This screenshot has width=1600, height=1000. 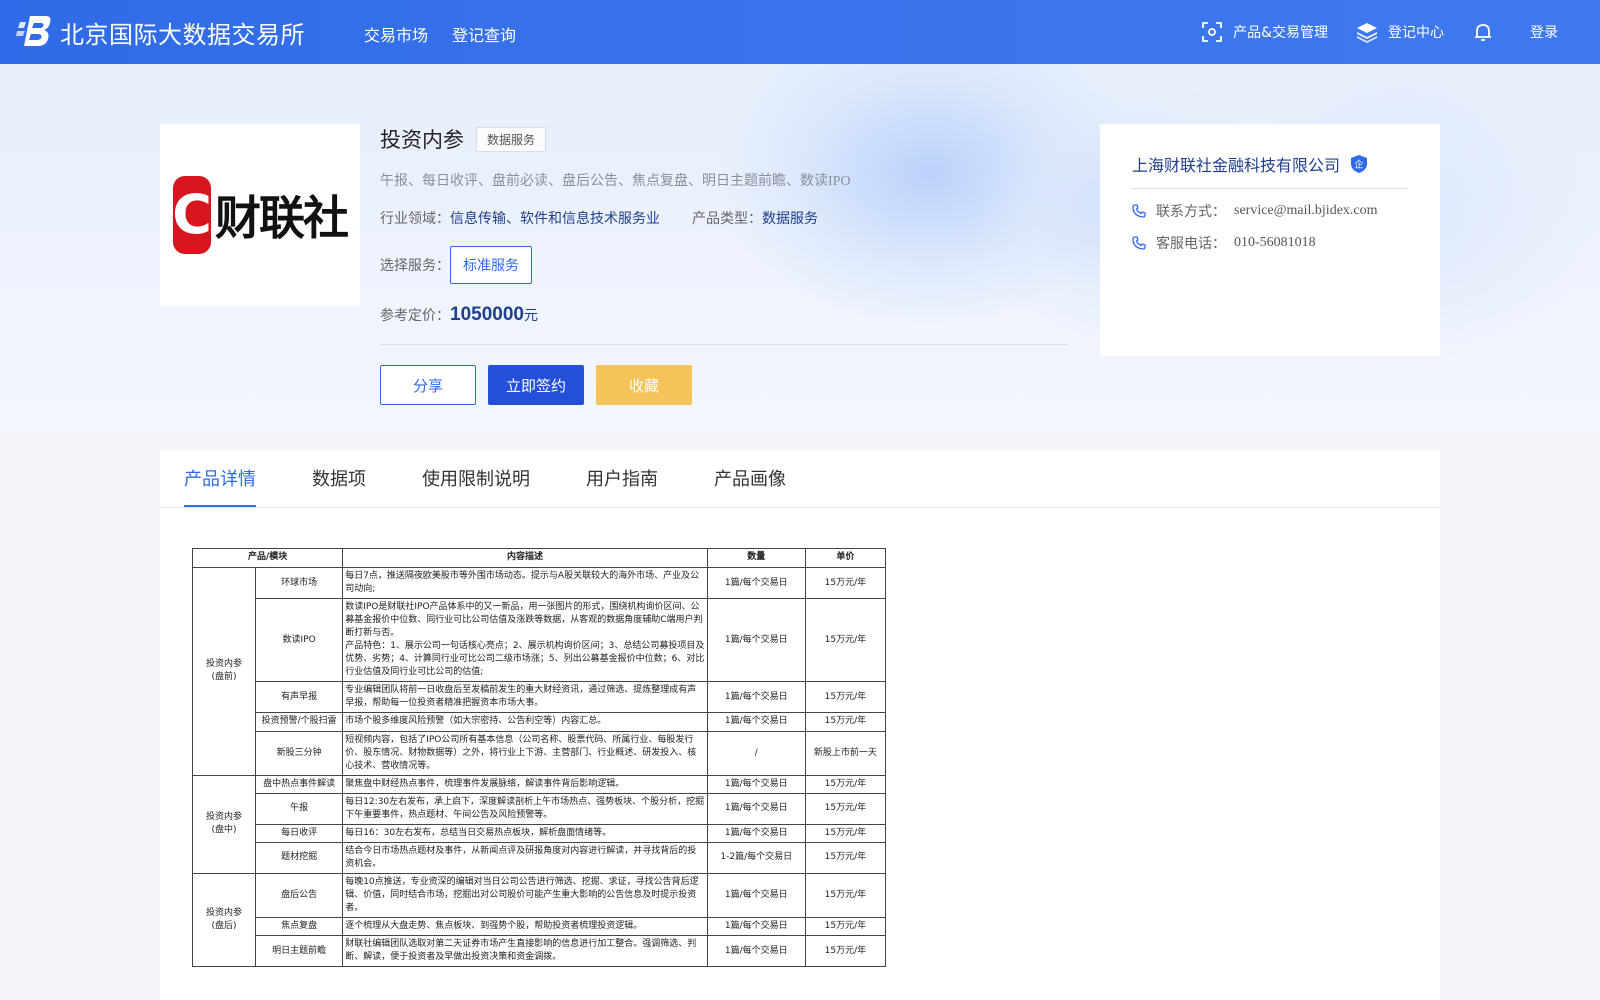 What do you see at coordinates (724, 344) in the screenshot?
I see `divider` at bounding box center [724, 344].